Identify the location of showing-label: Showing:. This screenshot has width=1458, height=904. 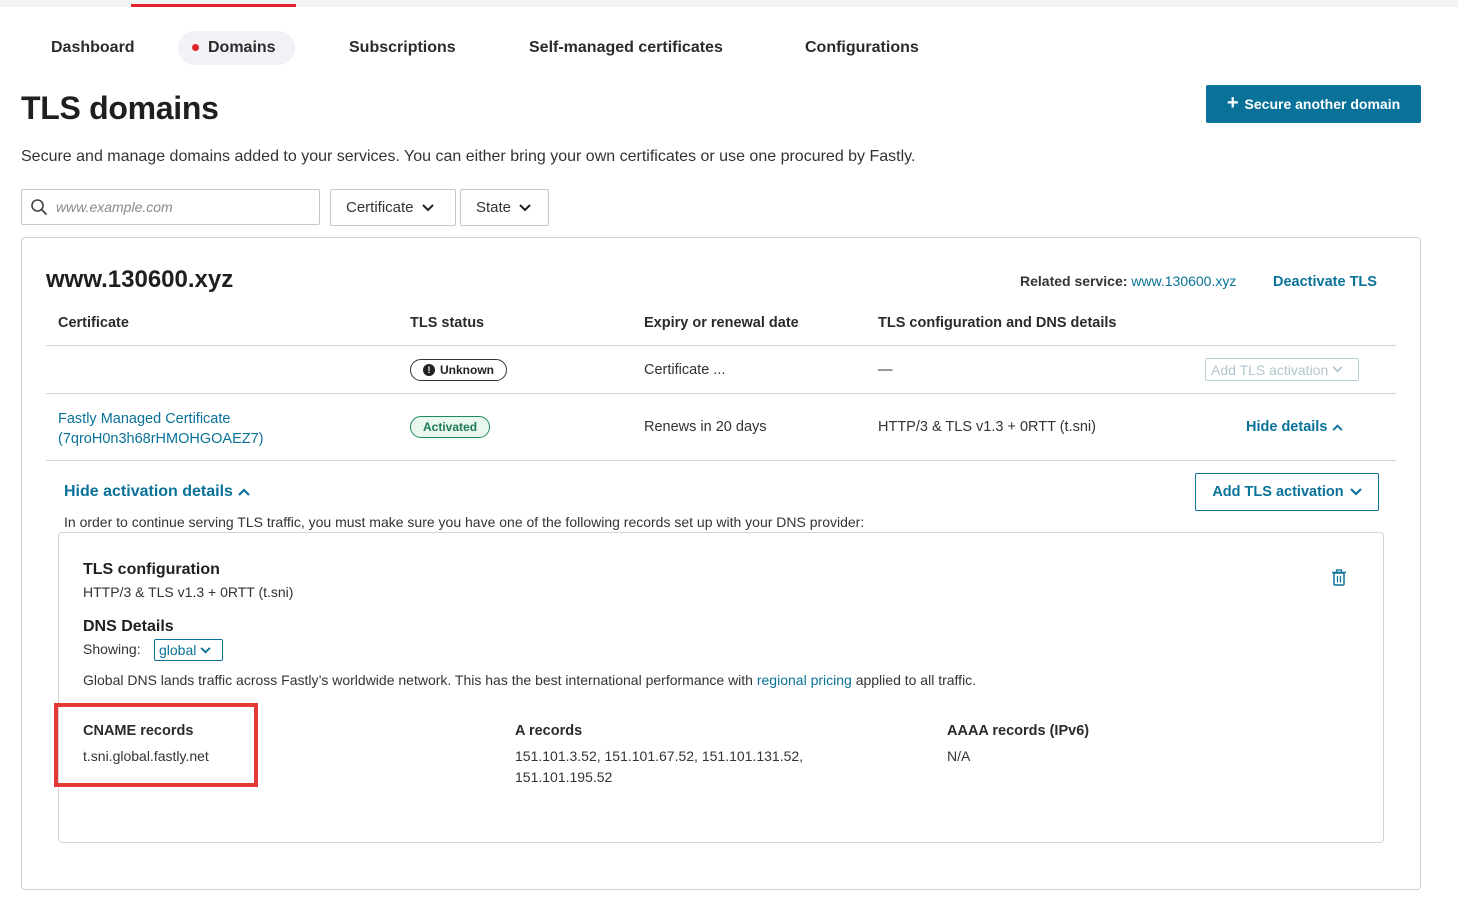
(112, 649).